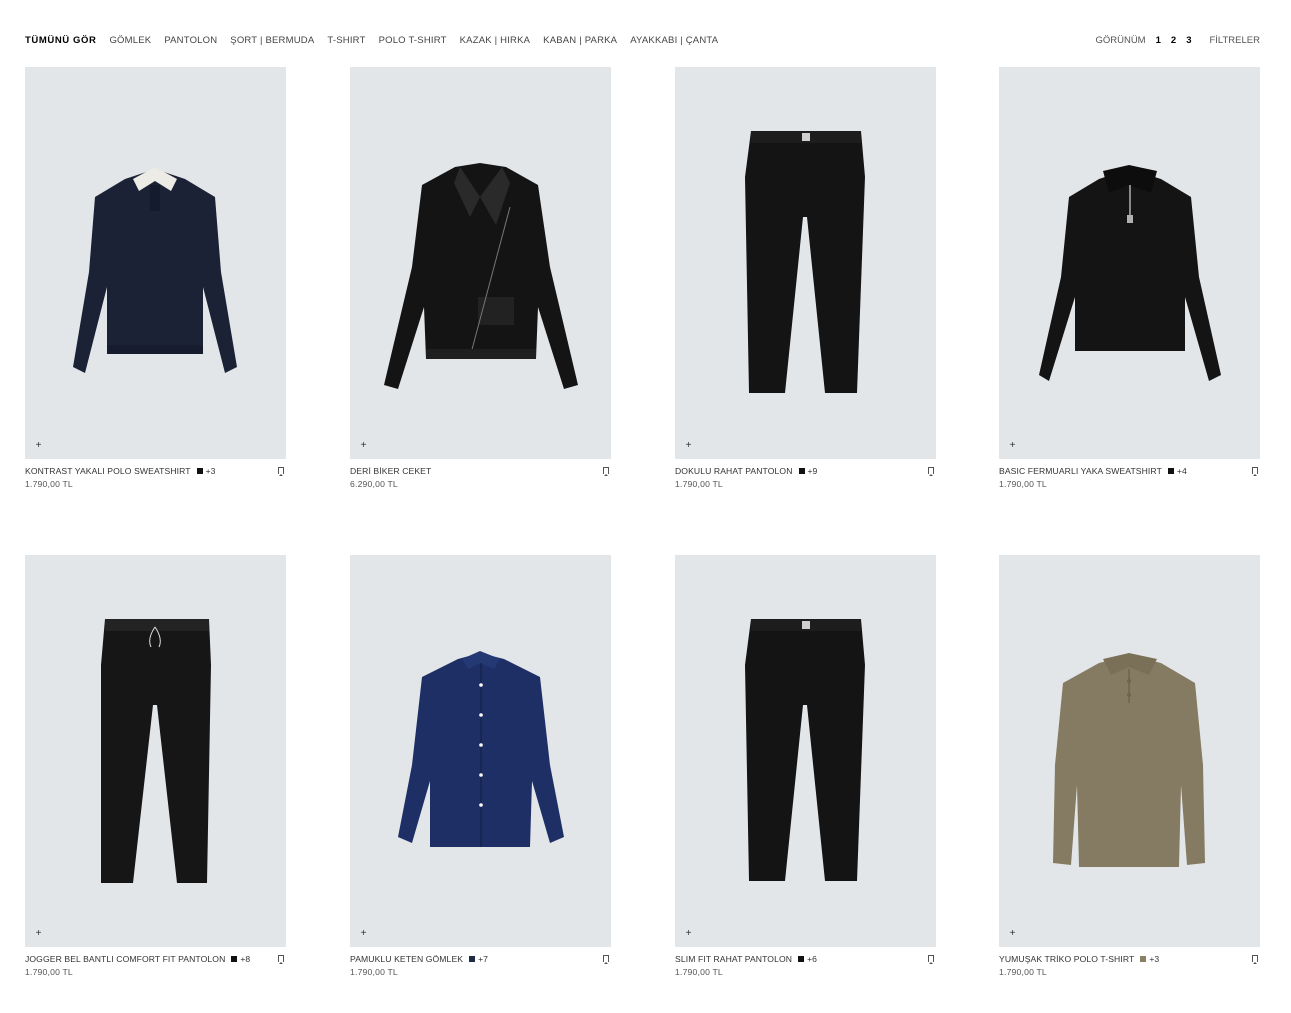 The width and height of the screenshot is (1291, 1013). What do you see at coordinates (1129, 263) in the screenshot?
I see `product-image-basic-fermuarli-sweatshirt: +` at bounding box center [1129, 263].